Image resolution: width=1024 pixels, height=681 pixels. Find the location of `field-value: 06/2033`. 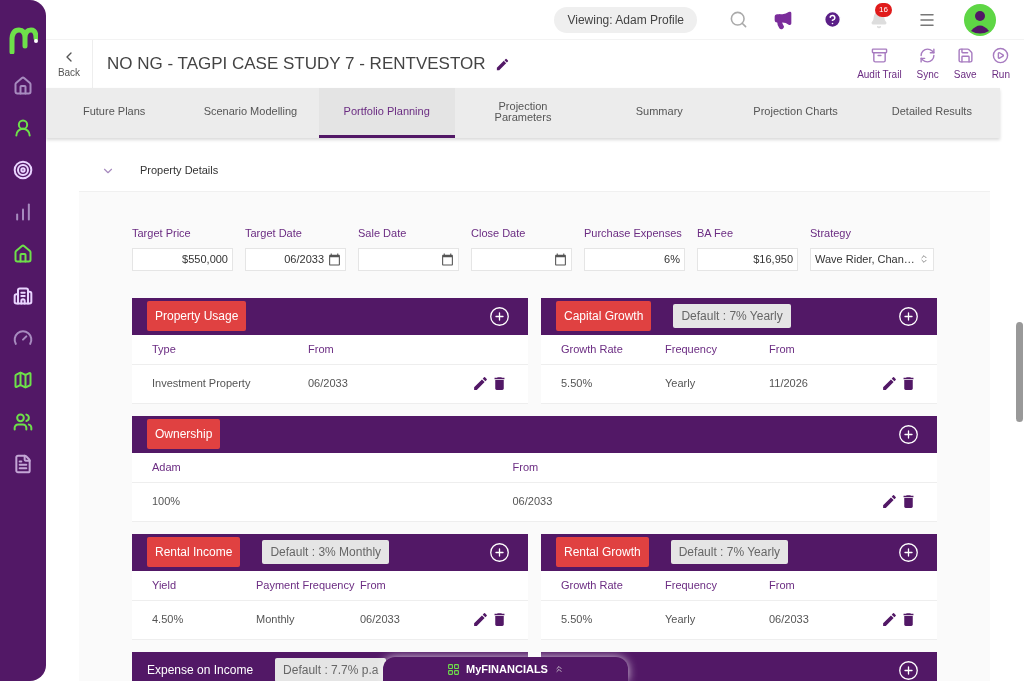

field-value: 06/2033 is located at coordinates (304, 258).